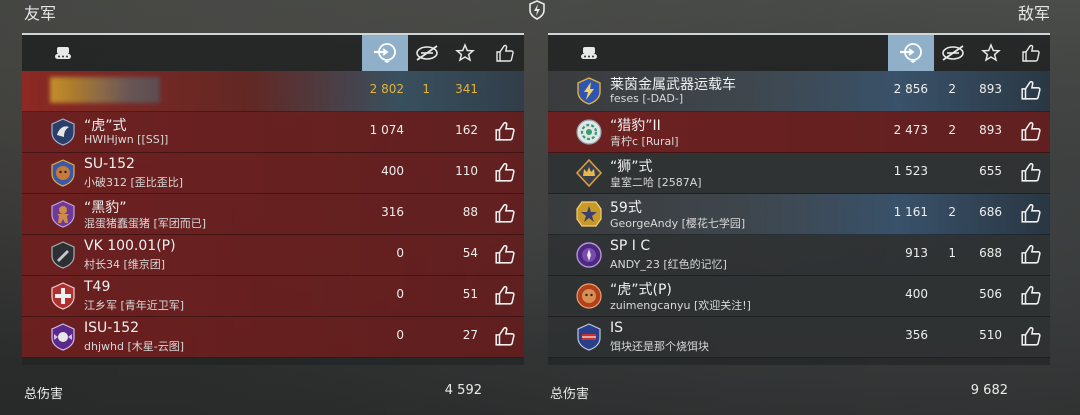 The width and height of the screenshot is (1080, 415). What do you see at coordinates (990, 89) in the screenshot?
I see `xp-value: 893` at bounding box center [990, 89].